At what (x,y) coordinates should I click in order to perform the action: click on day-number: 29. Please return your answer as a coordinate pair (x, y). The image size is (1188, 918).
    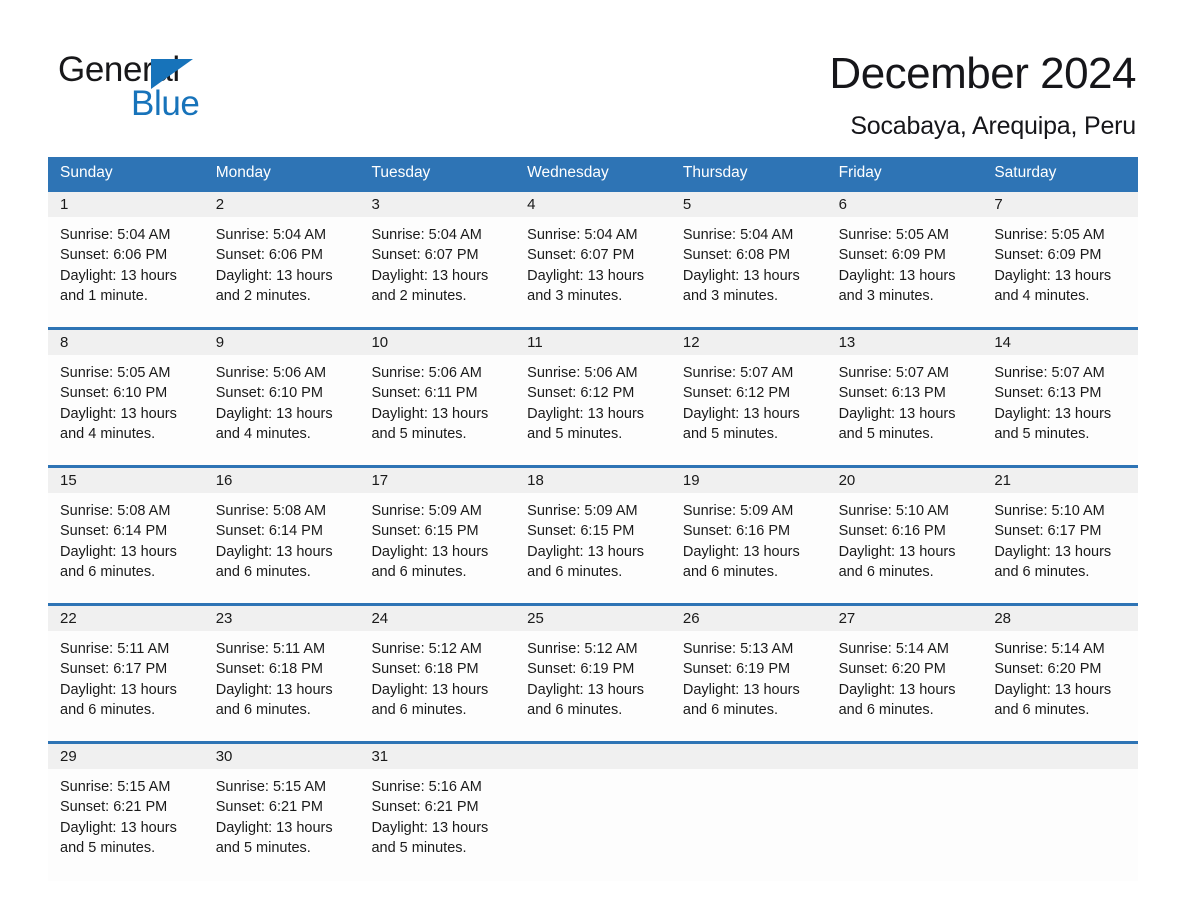
    Looking at the image, I should click on (126, 756).